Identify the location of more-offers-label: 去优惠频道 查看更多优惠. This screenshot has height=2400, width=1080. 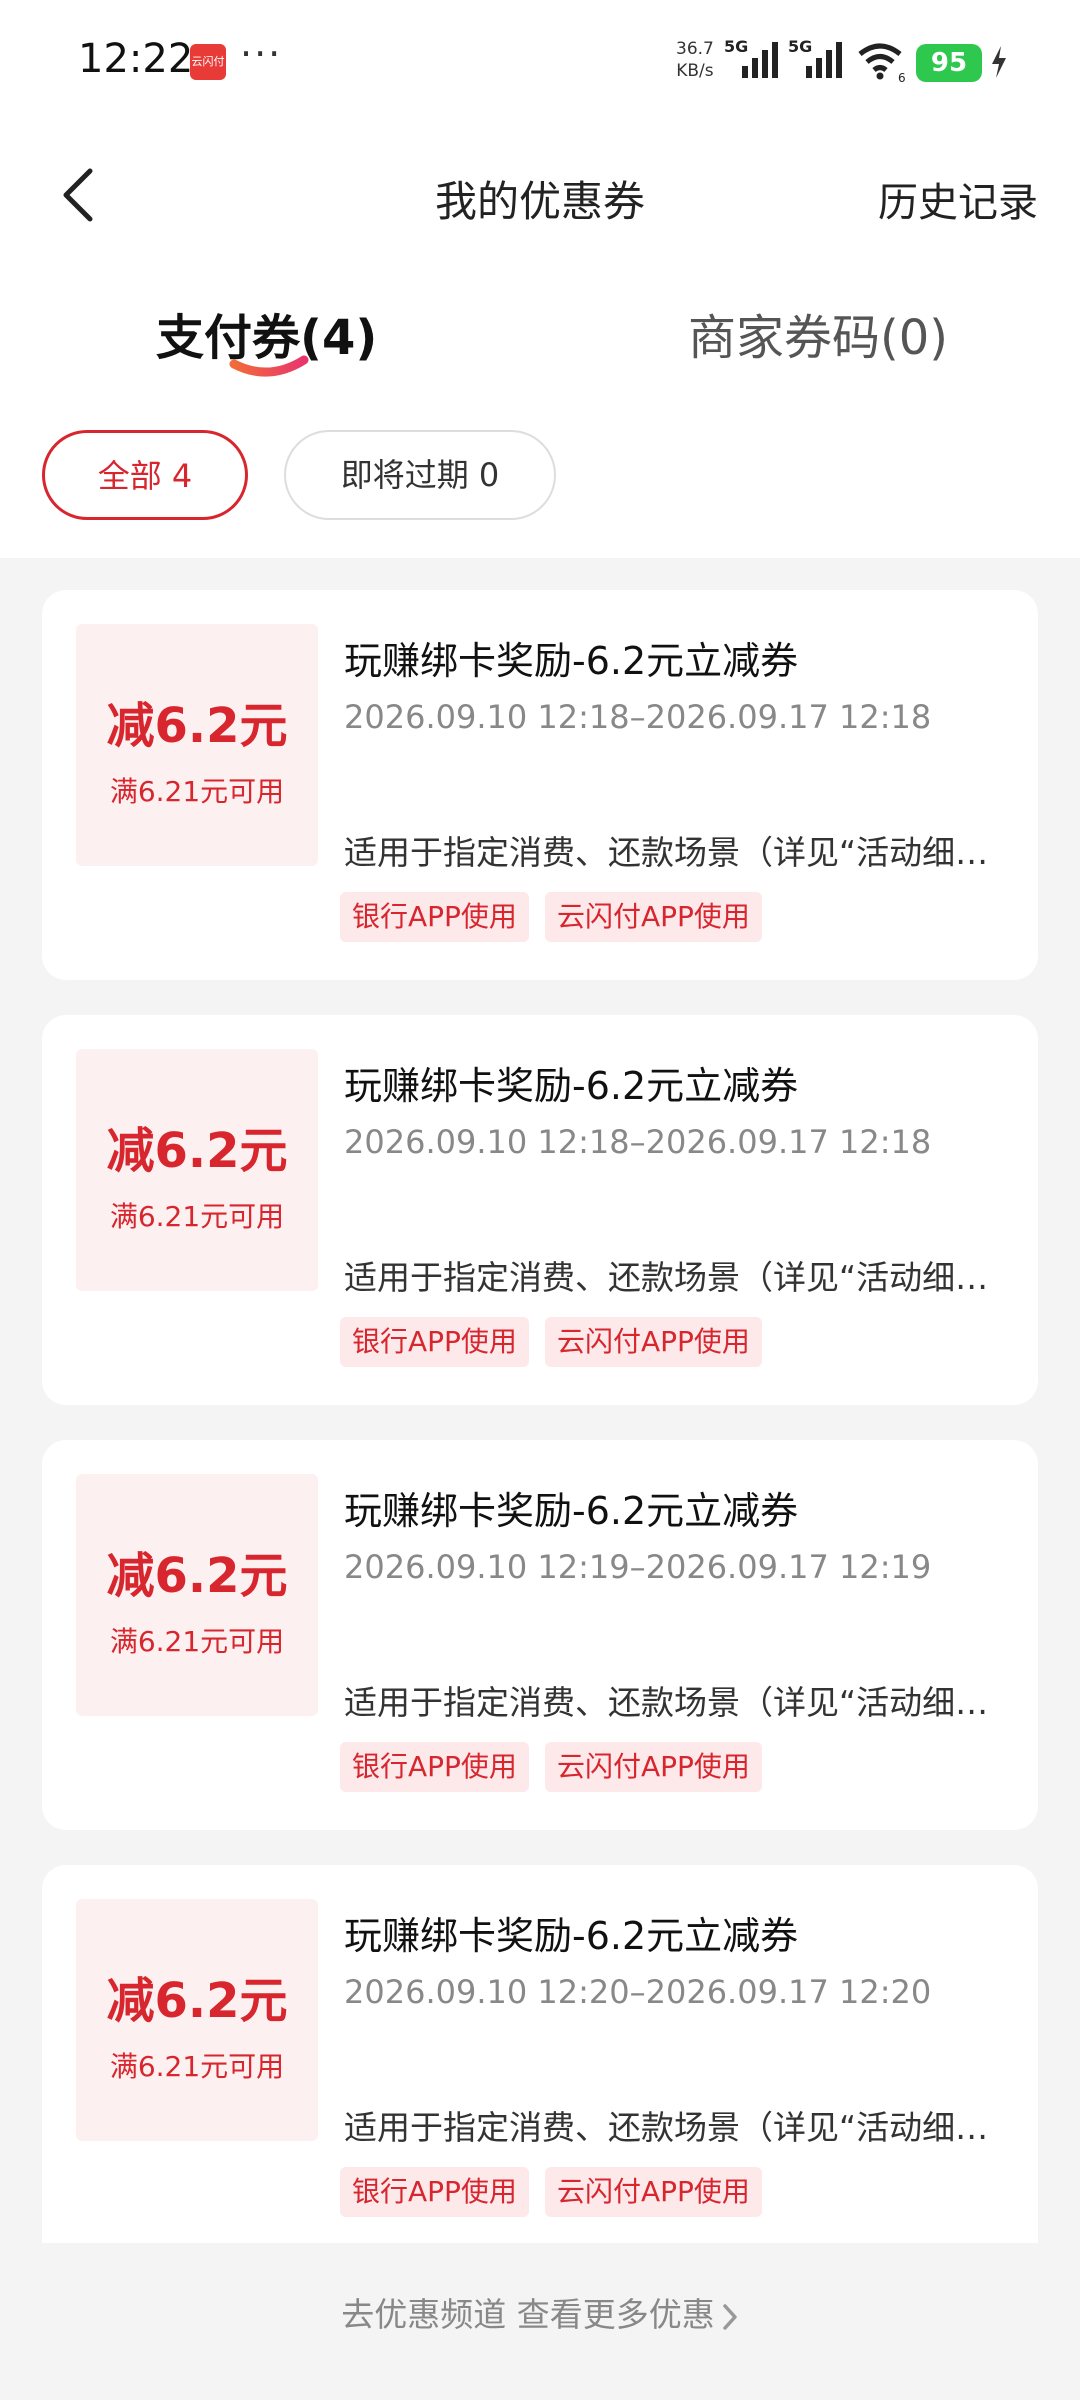
(528, 2314).